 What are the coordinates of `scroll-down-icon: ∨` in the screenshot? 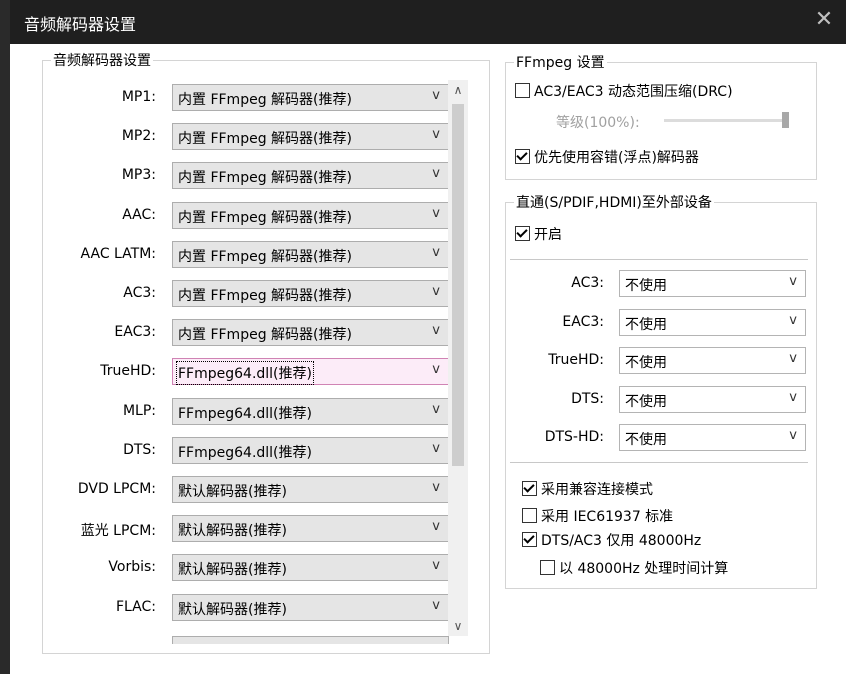 It's located at (458, 626).